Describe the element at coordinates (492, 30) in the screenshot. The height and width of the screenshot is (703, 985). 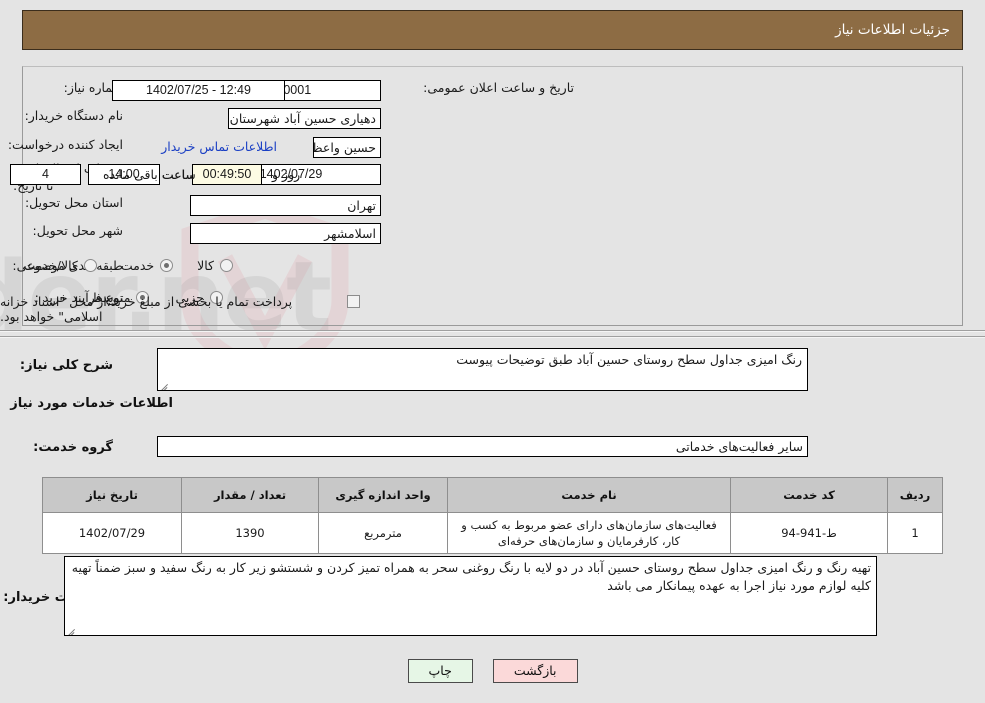
I see `window-titlebar: جزئیات اطلاعات نیاز` at that location.